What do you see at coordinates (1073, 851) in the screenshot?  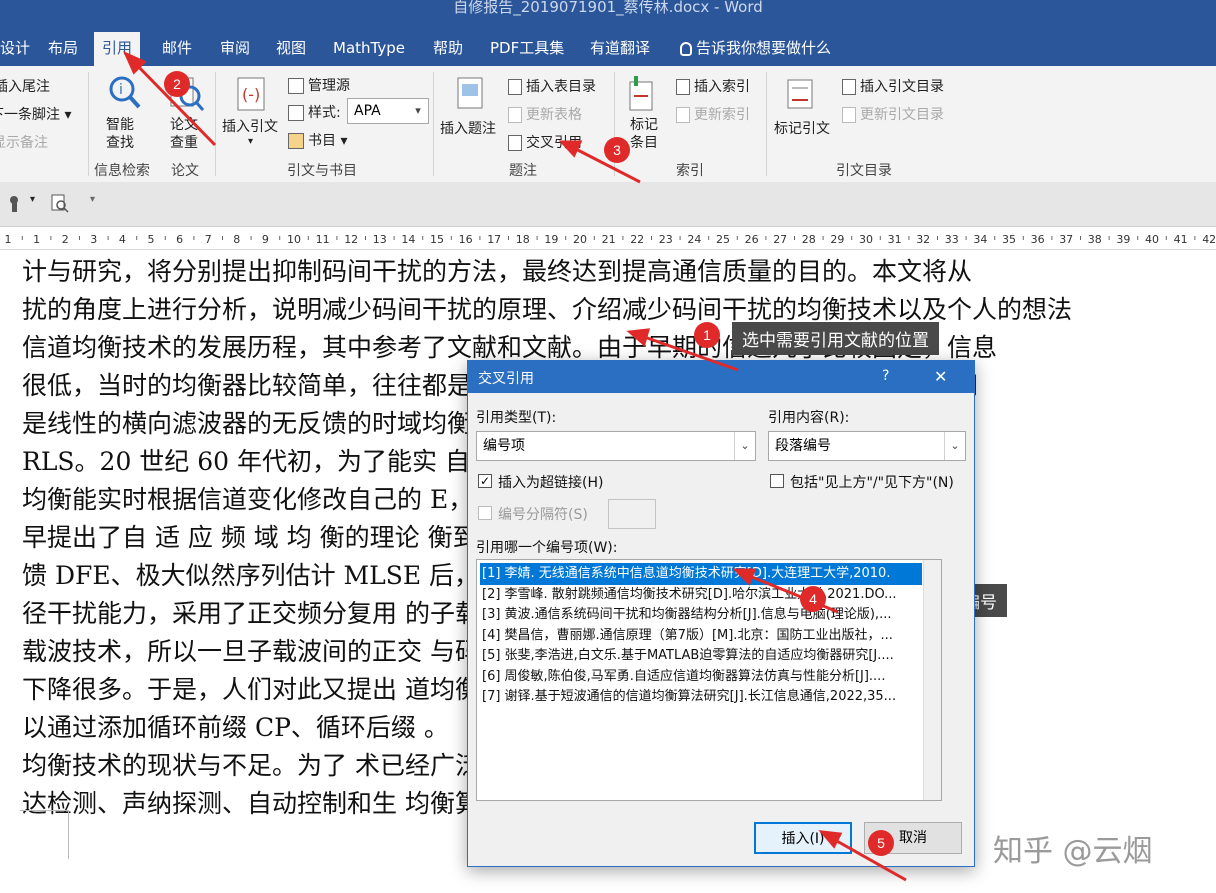 I see `zhihu-watermark: 知乎 @云烟` at bounding box center [1073, 851].